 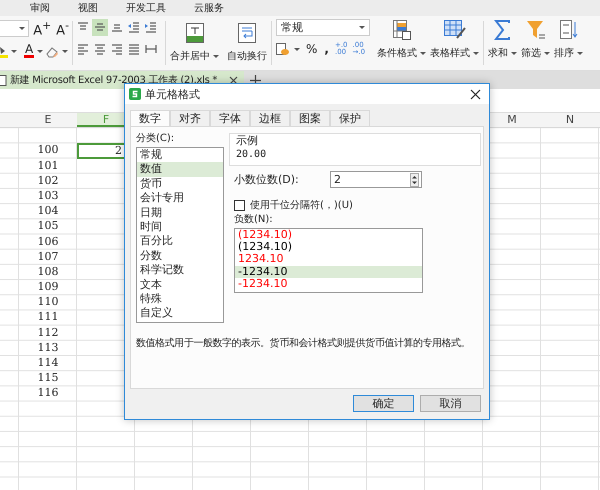 What do you see at coordinates (48, 378) in the screenshot?
I see `table-cell-text: 115` at bounding box center [48, 378].